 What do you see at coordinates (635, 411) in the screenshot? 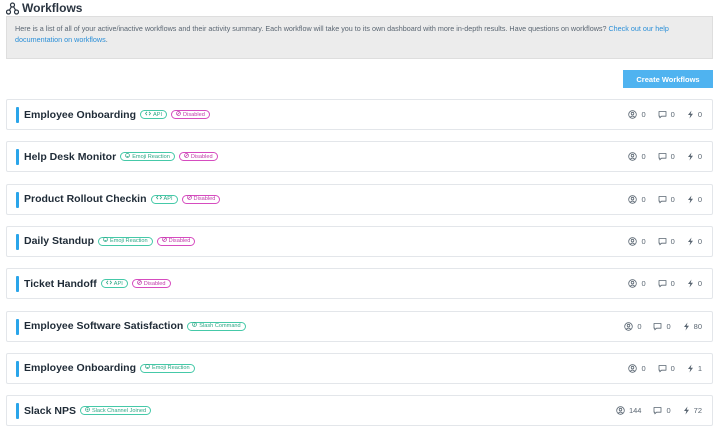
I see `participants-count: 144` at bounding box center [635, 411].